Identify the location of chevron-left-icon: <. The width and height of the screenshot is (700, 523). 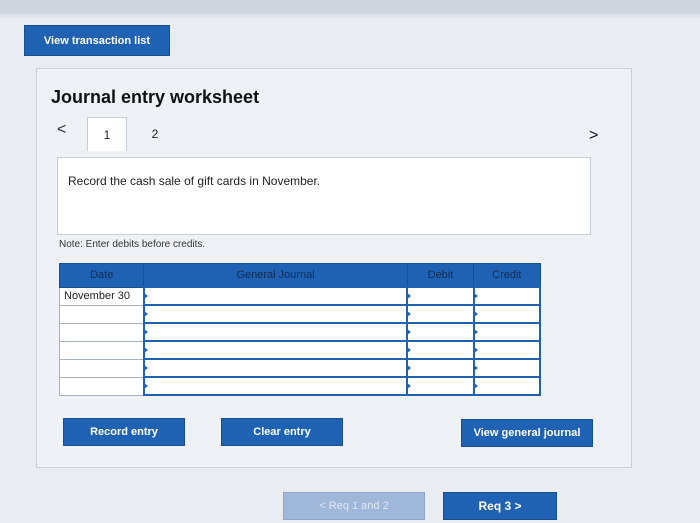
(61, 130).